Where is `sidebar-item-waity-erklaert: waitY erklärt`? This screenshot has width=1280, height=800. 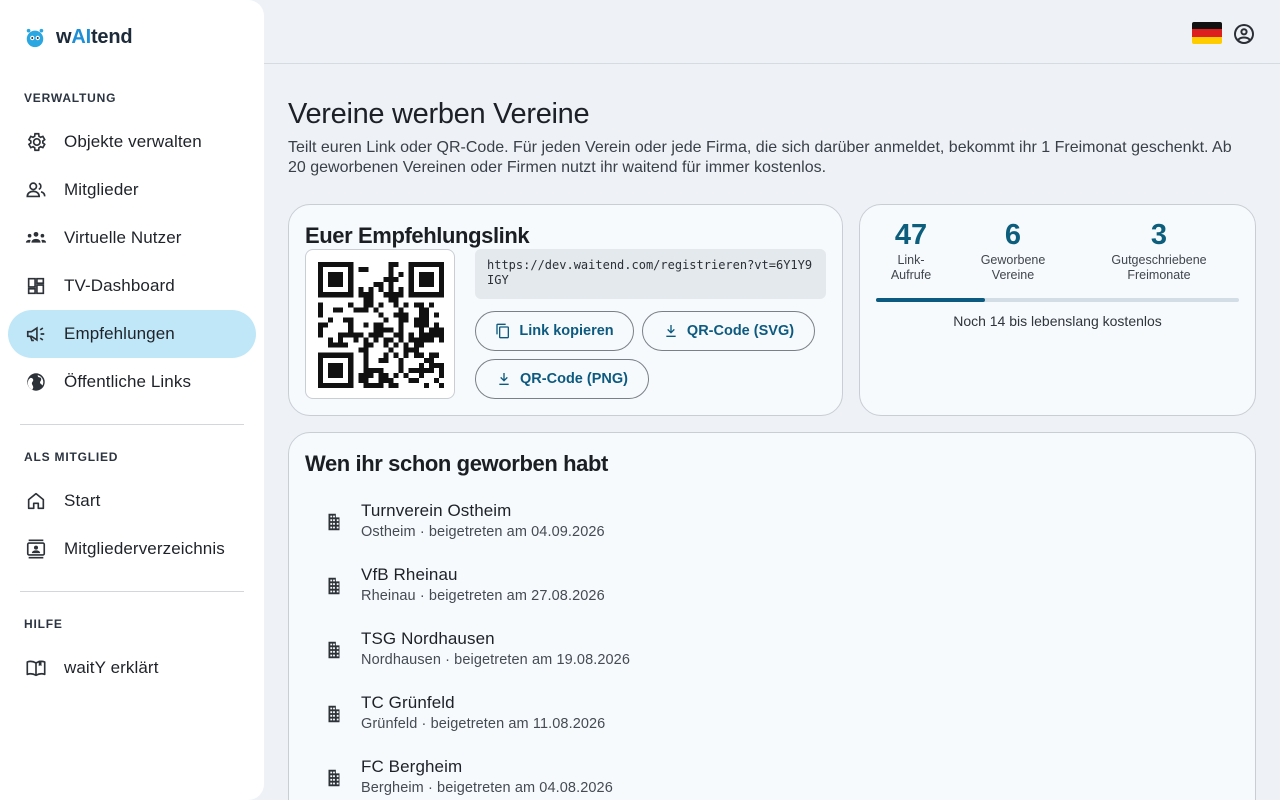
sidebar-item-waity-erklaert: waitY erklärt is located at coordinates (132, 668).